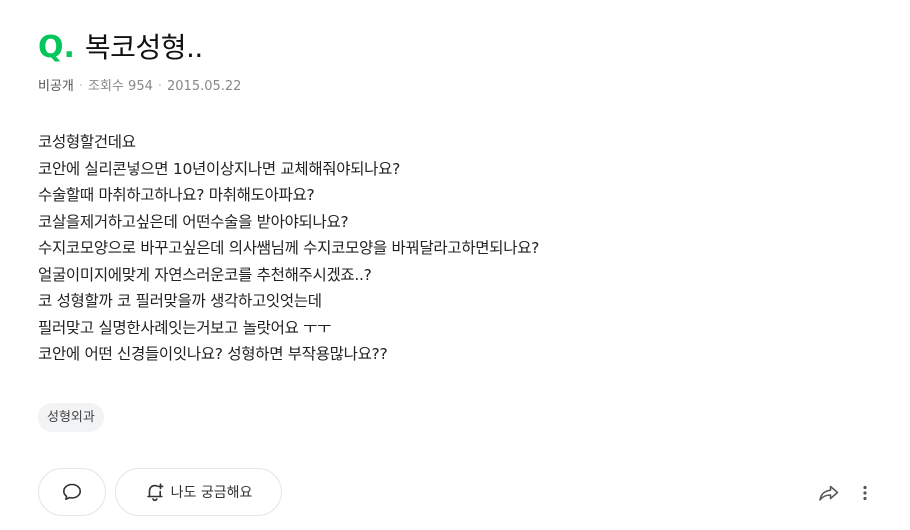  What do you see at coordinates (219, 168) in the screenshot?
I see `body-line: 코안에 실리콘넣으면 10년이상지나면 교체해줘야되나요?` at bounding box center [219, 168].